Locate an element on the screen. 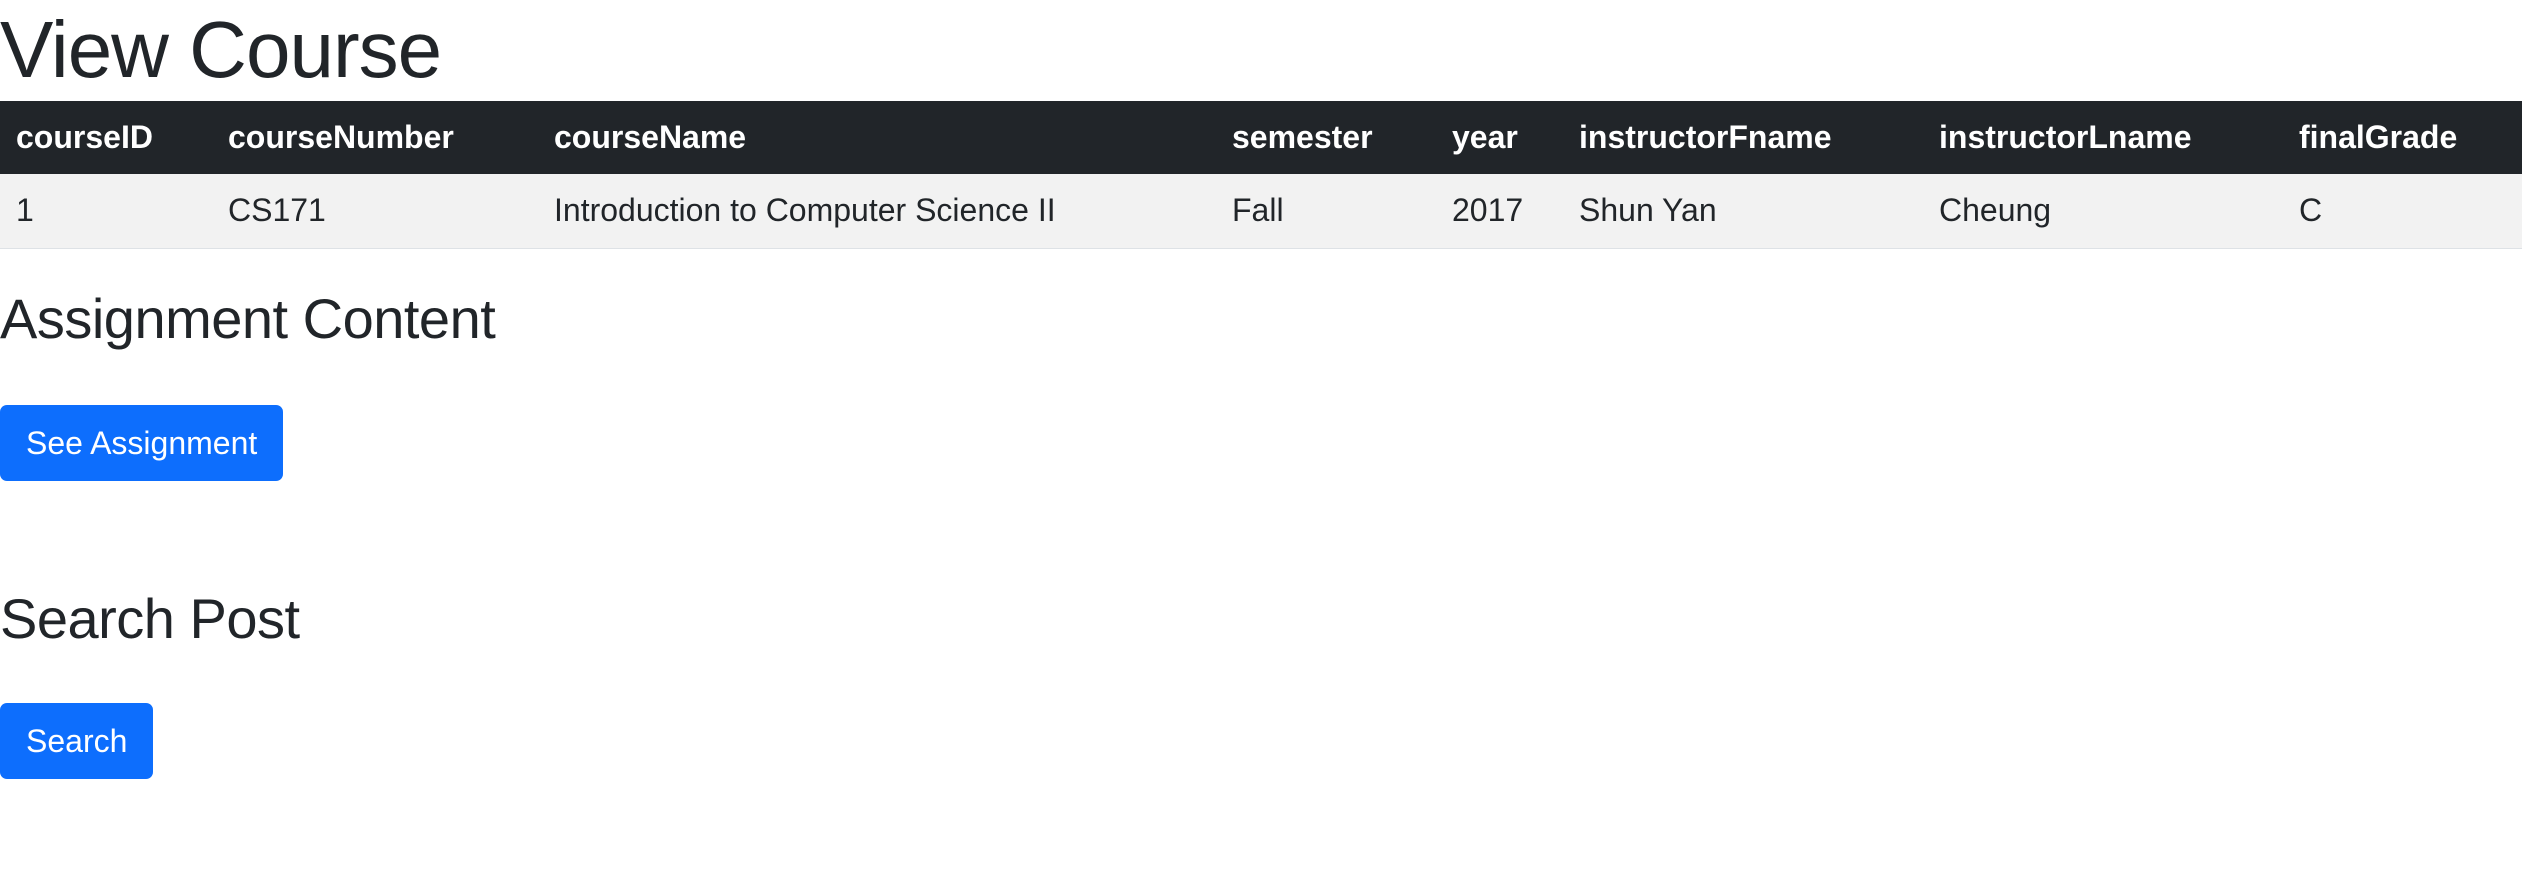  header-course-number: courseNumber is located at coordinates (375, 137).